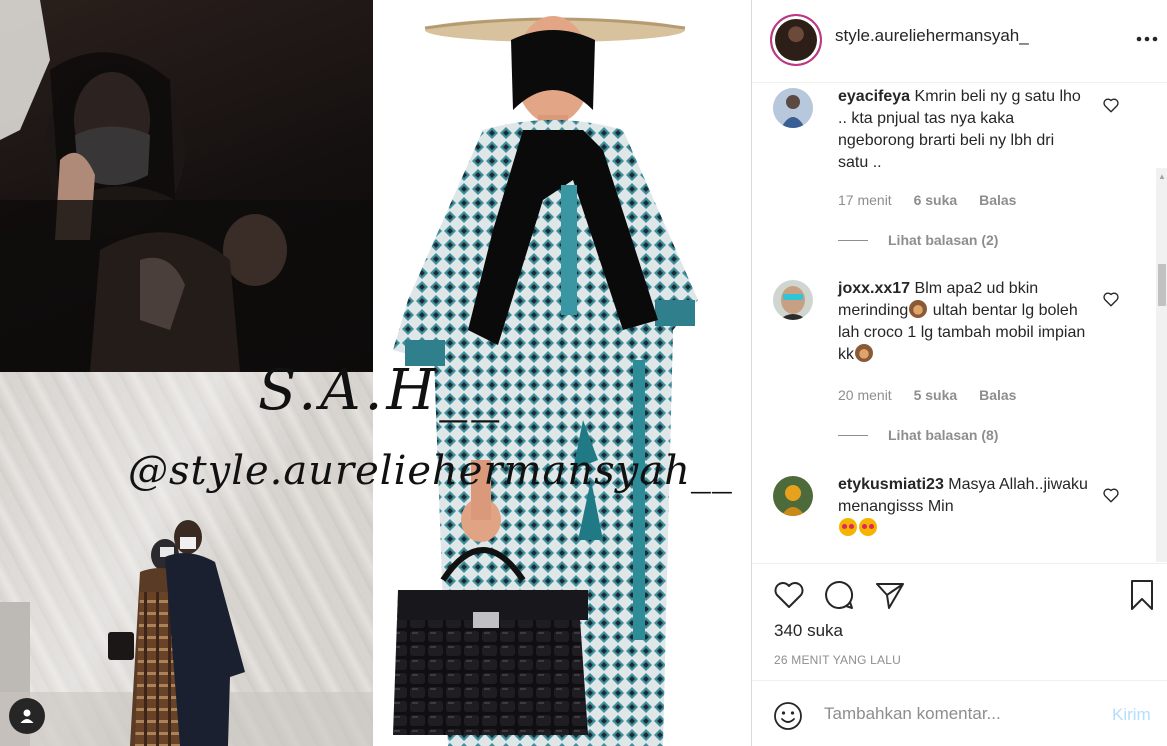 The height and width of the screenshot is (746, 1167). Describe the element at coordinates (959, 621) in the screenshot. I see `post-actions: 340 suka 26 MENIT YANG LALU` at that location.